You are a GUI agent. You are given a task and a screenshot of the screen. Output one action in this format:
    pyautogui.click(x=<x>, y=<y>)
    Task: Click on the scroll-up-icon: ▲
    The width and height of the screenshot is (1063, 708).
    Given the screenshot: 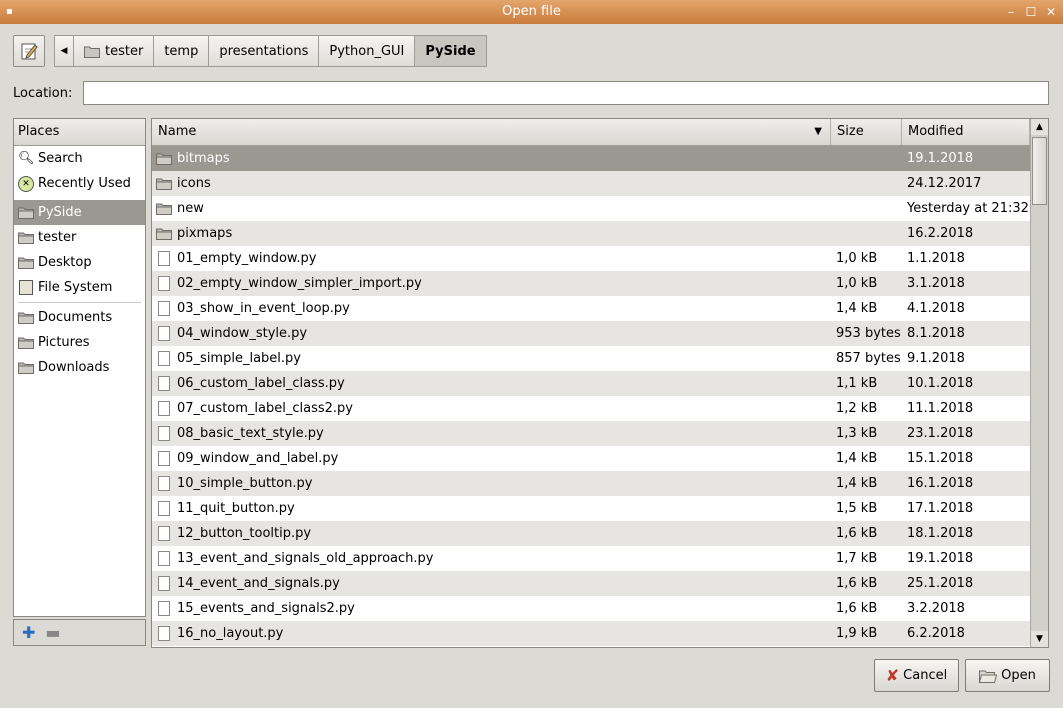 What is the action you would take?
    pyautogui.click(x=1039, y=127)
    